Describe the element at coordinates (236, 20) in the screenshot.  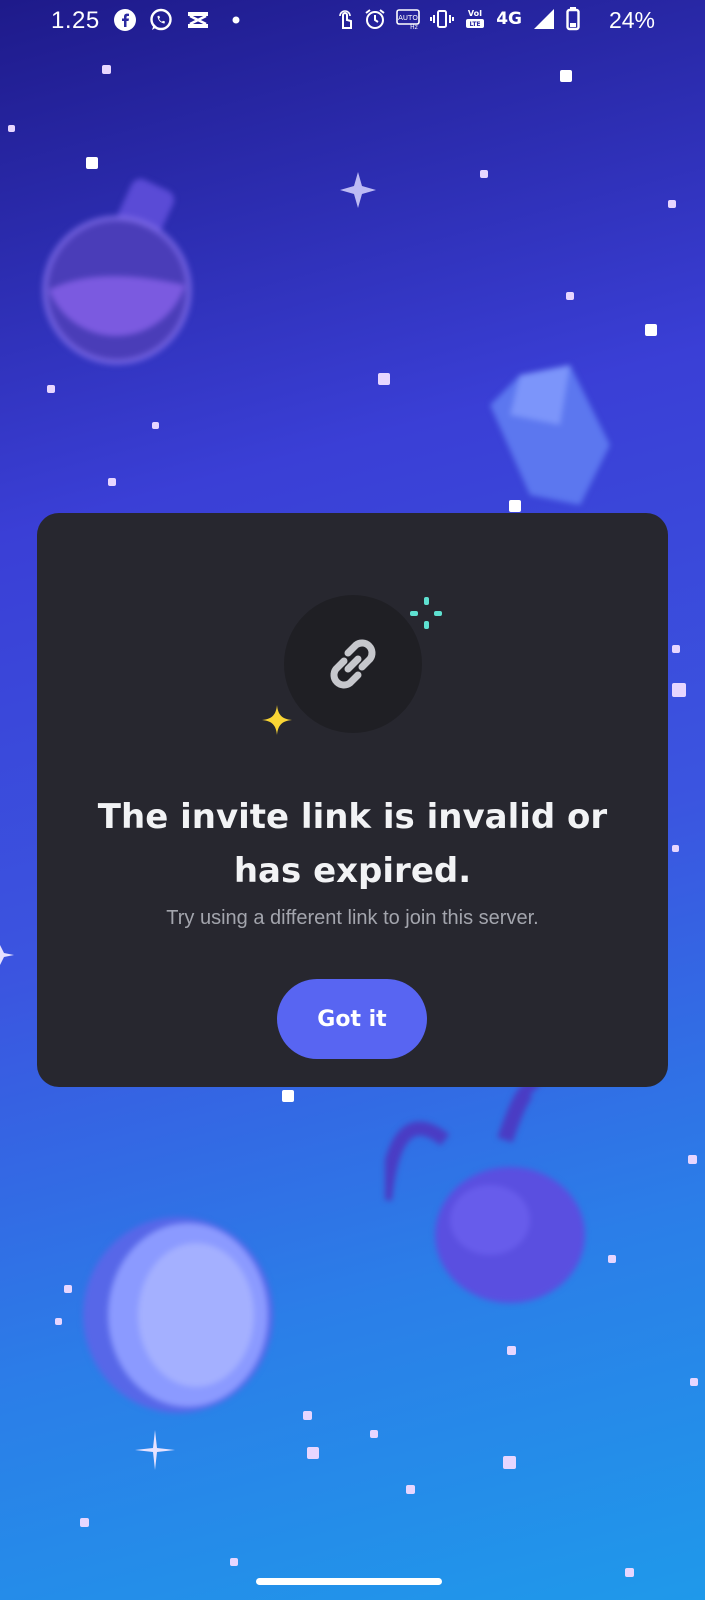
I see `dot-icon` at that location.